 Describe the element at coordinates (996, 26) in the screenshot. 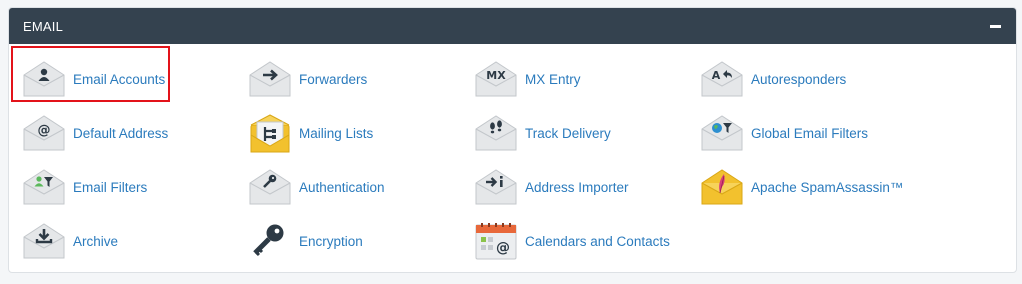

I see `minus-icon` at that location.